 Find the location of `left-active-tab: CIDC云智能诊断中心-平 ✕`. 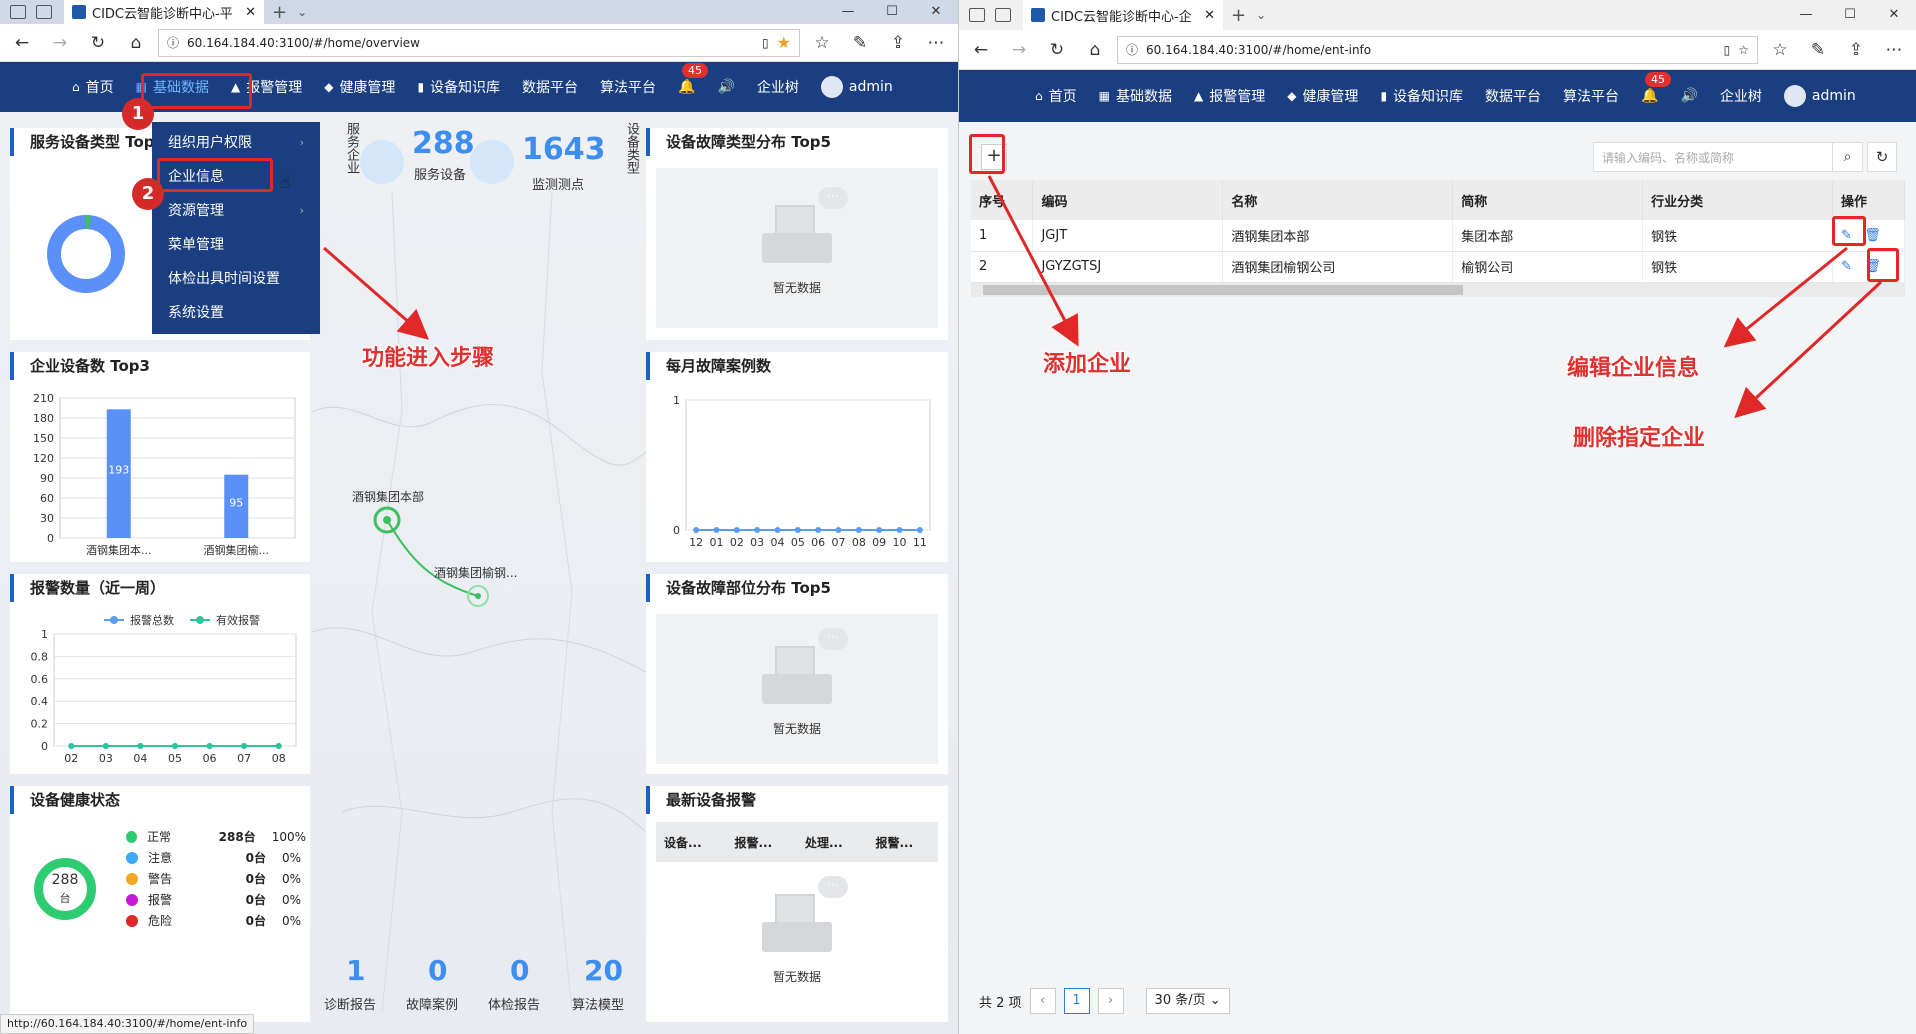

left-active-tab: CIDC云智能诊断中心-平 ✕ is located at coordinates (164, 12).